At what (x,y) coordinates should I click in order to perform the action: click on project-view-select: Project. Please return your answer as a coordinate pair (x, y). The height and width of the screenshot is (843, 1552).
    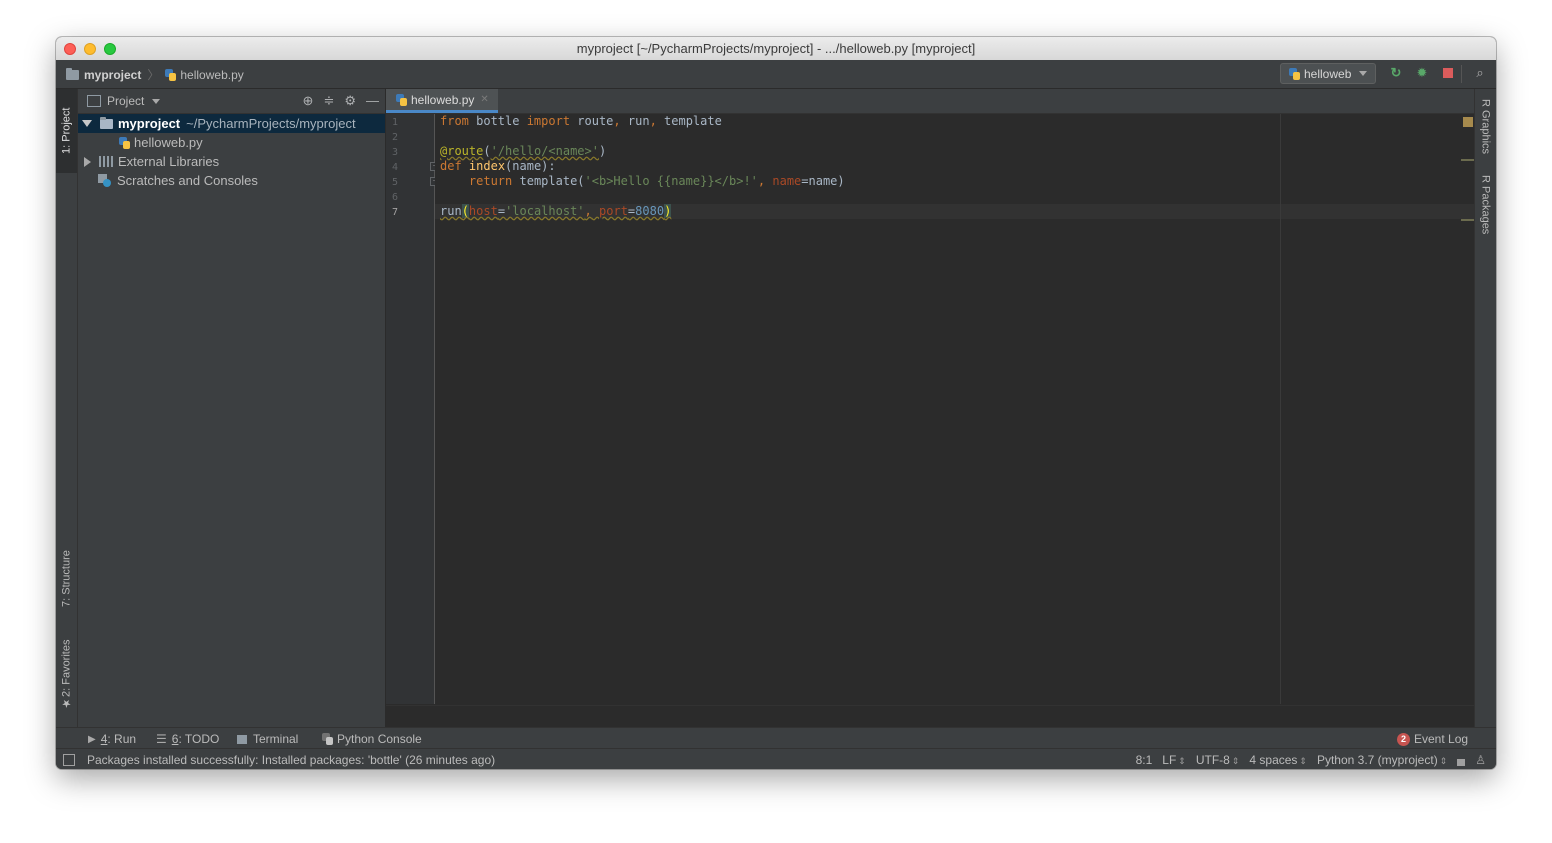
    Looking at the image, I should click on (125, 101).